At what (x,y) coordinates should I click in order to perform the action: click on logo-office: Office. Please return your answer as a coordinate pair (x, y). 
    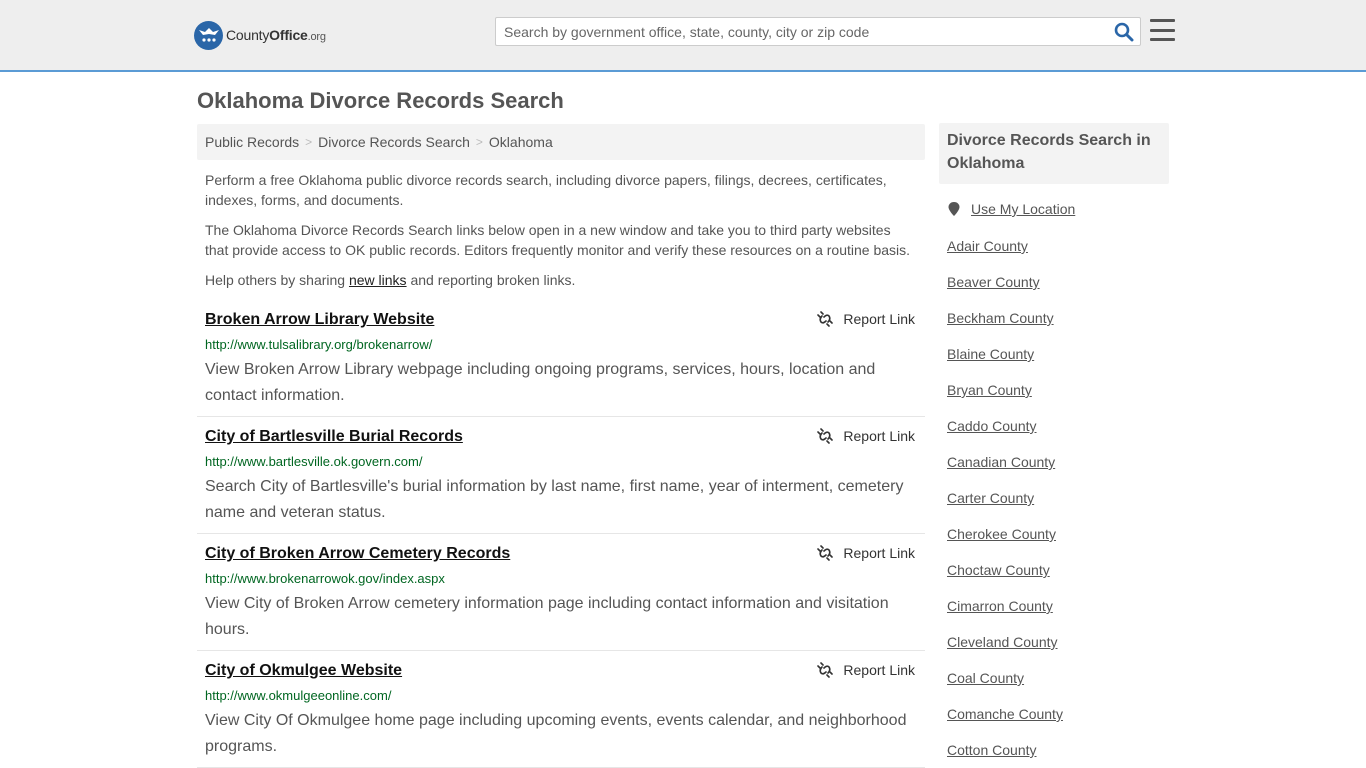
    Looking at the image, I should click on (288, 35).